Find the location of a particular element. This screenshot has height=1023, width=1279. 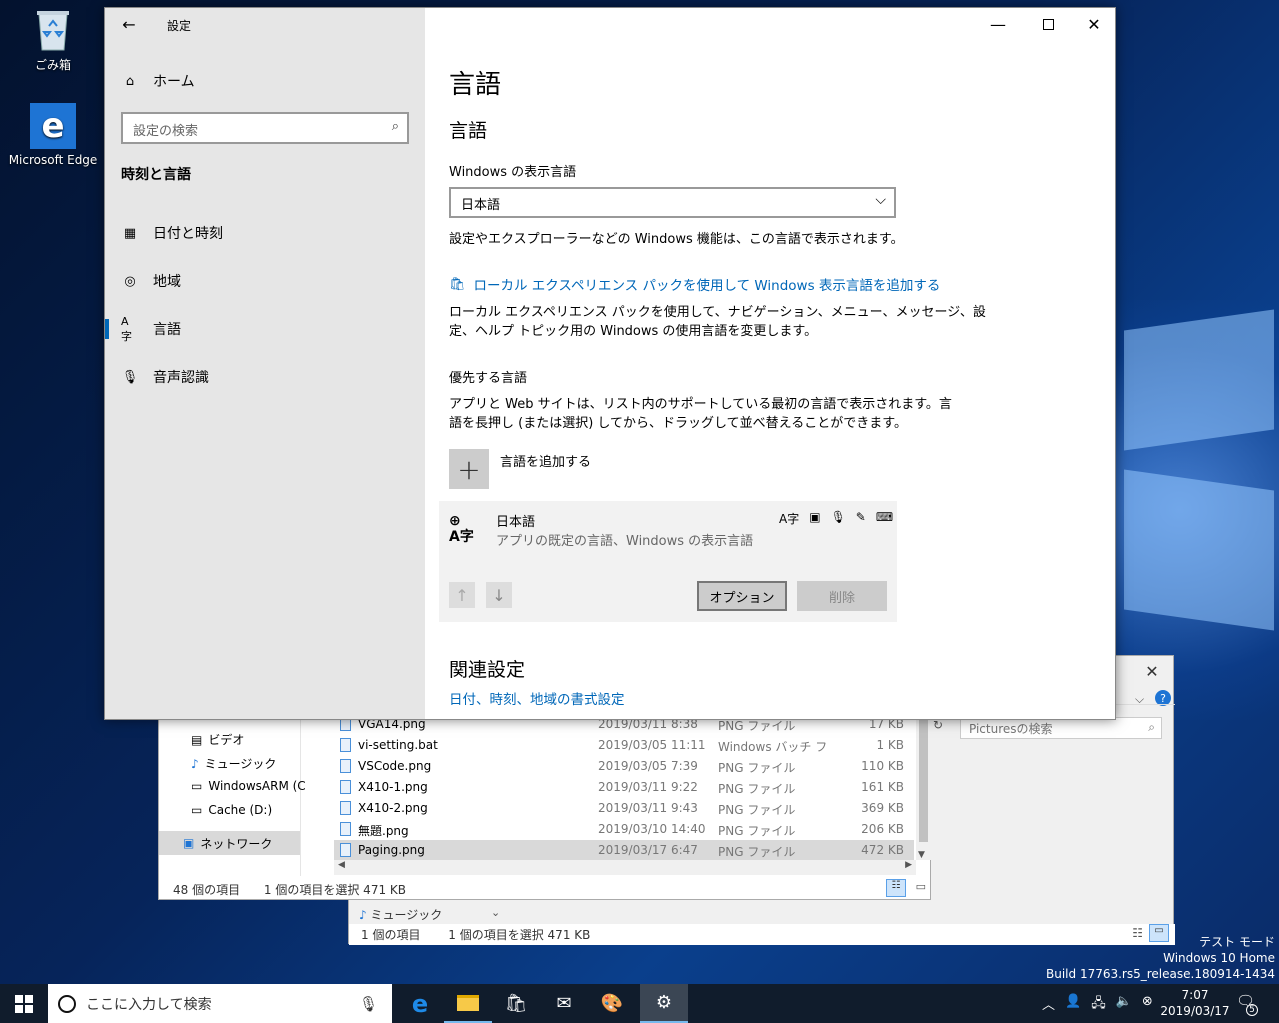

minimize-button: — is located at coordinates (998, 24).